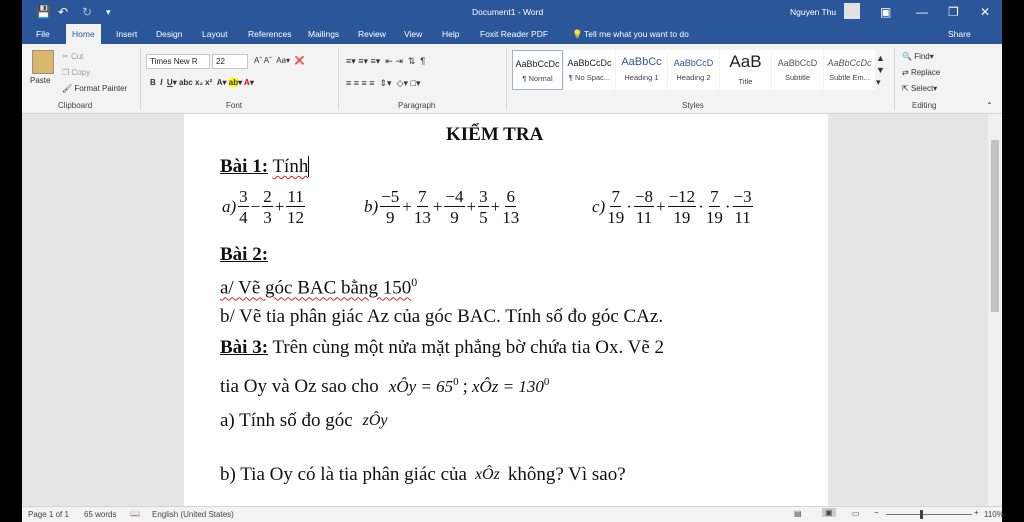 This screenshot has height=522, width=1024. Describe the element at coordinates (919, 88) in the screenshot. I see `select-button: ⇱ Select▾` at that location.